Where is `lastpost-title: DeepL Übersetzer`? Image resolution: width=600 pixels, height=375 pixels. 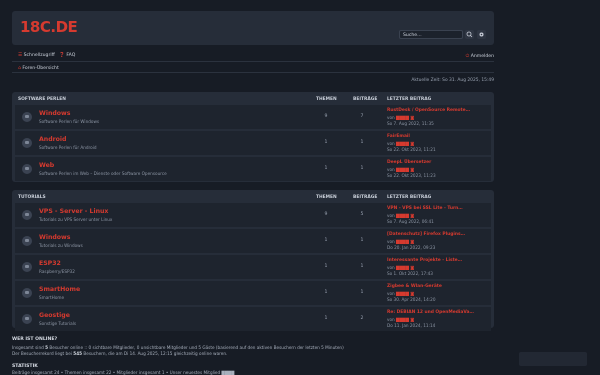
lastpost-title: DeepL Übersetzer is located at coordinates (409, 162).